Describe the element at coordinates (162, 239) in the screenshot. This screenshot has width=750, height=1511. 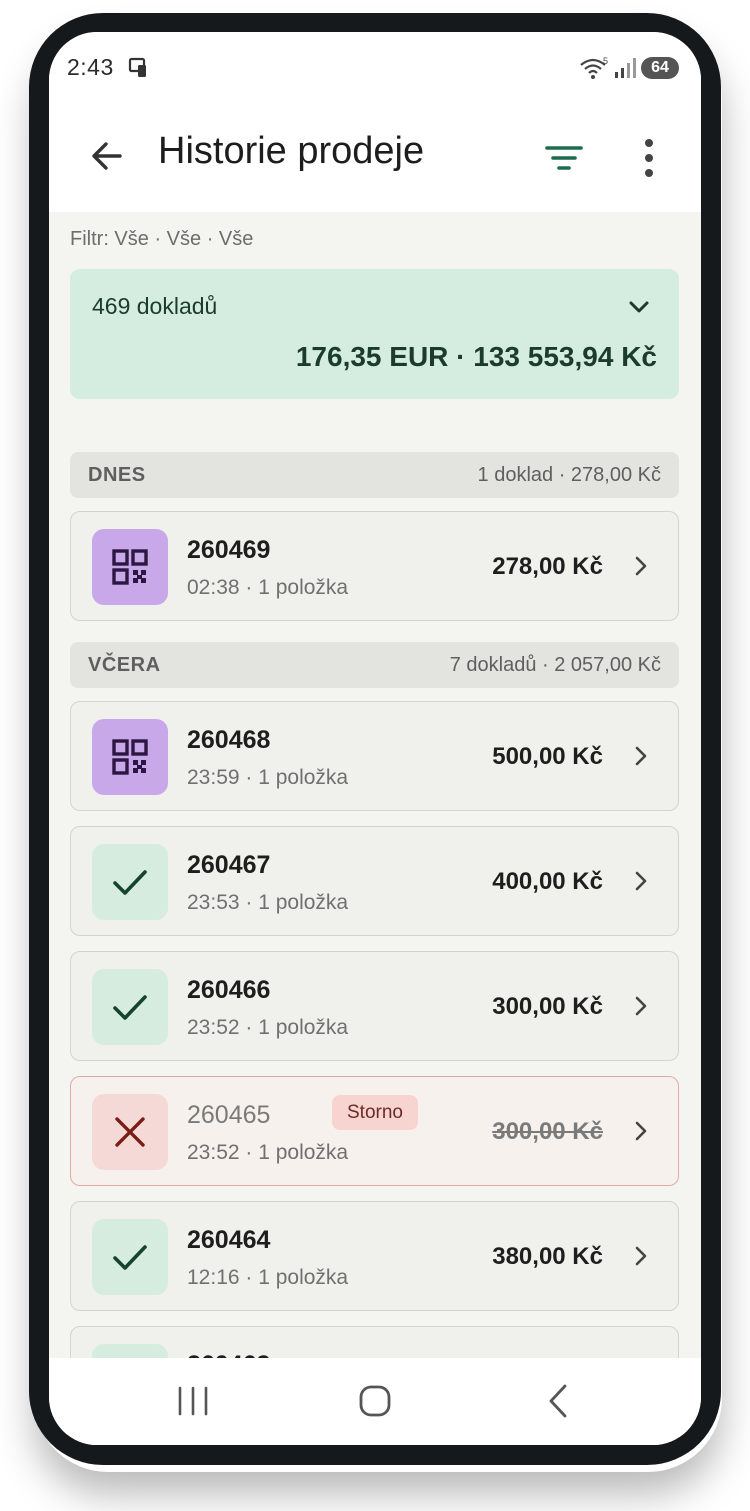
I see `active-filter-text: Filtr: Vše · Vše · Vše` at that location.